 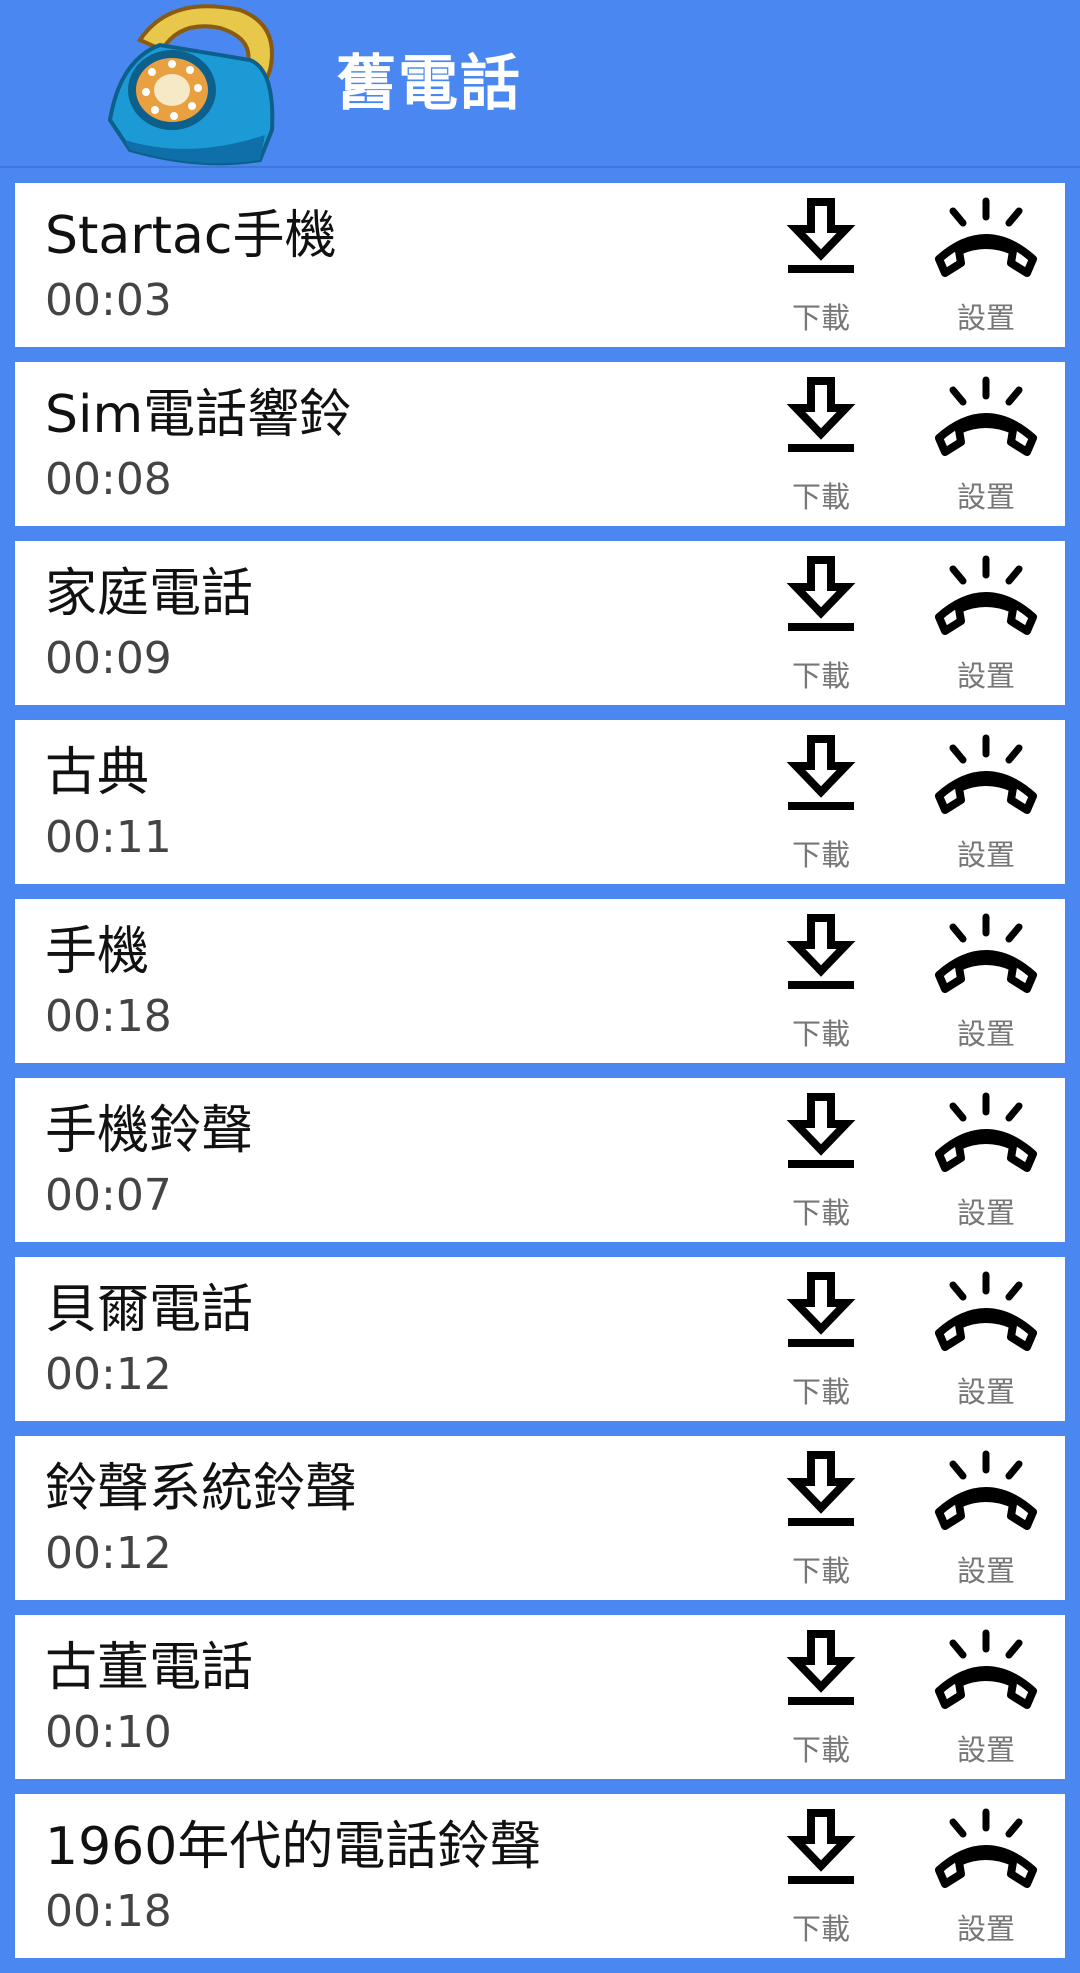 I want to click on ringtone-name: 家庭電話, so click(x=149, y=594).